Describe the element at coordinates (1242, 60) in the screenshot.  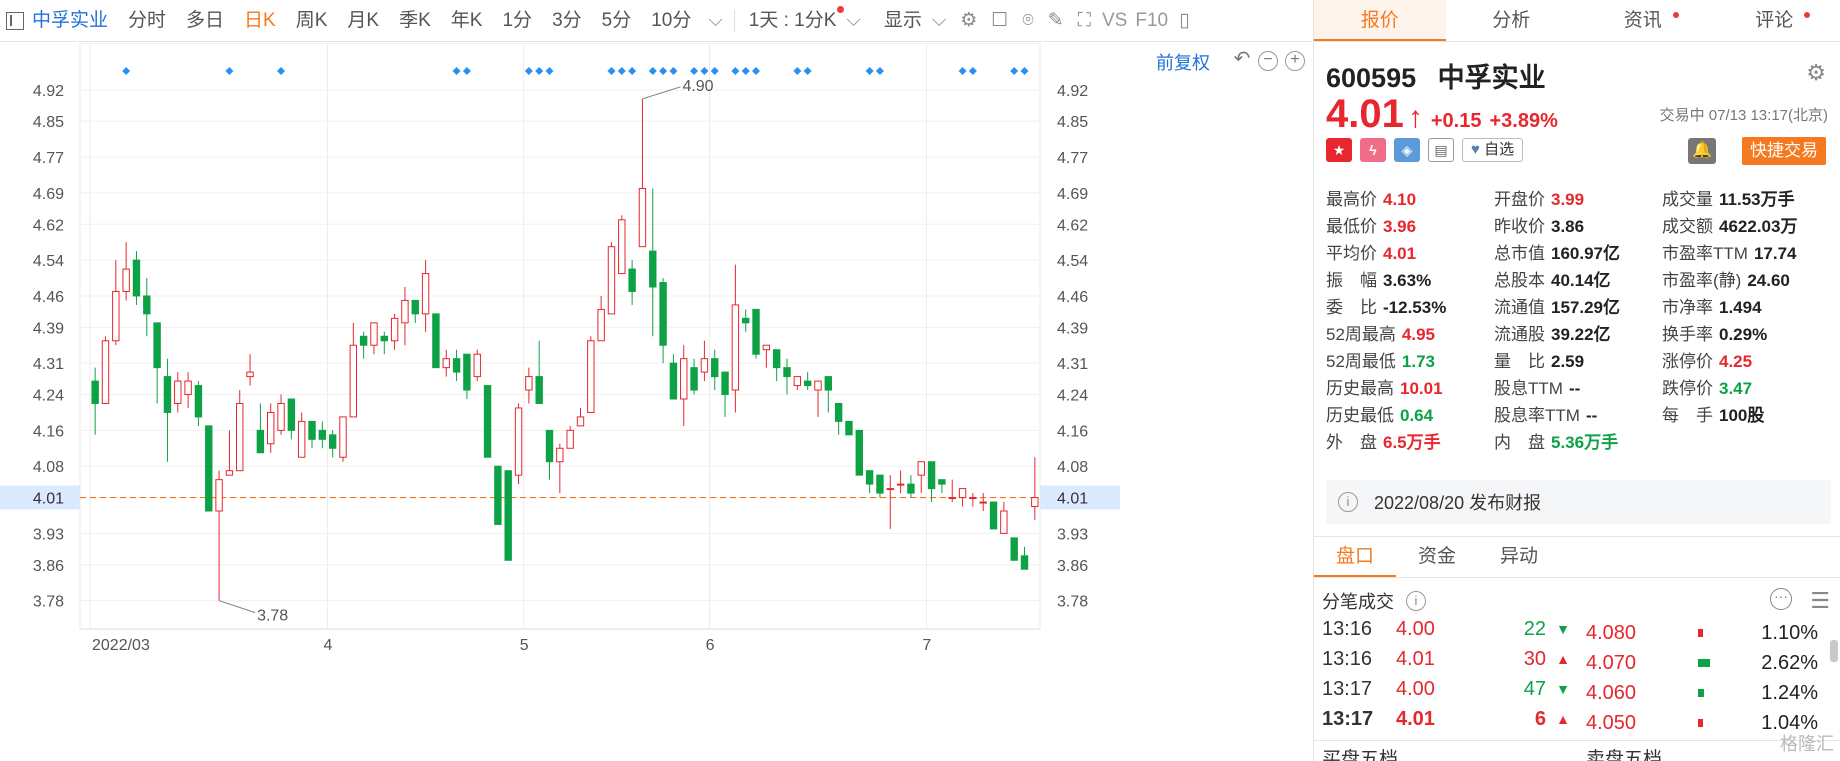
I see `undo-icon: ↶` at that location.